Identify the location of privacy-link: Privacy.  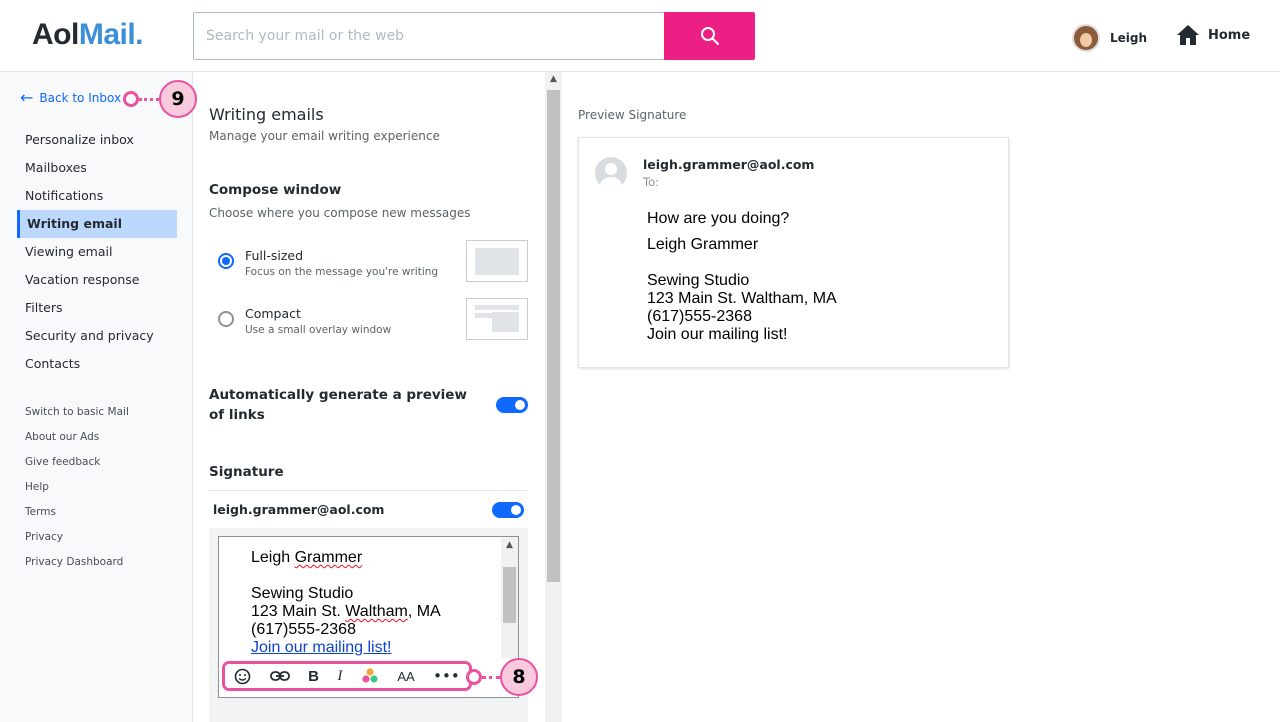
(77, 537).